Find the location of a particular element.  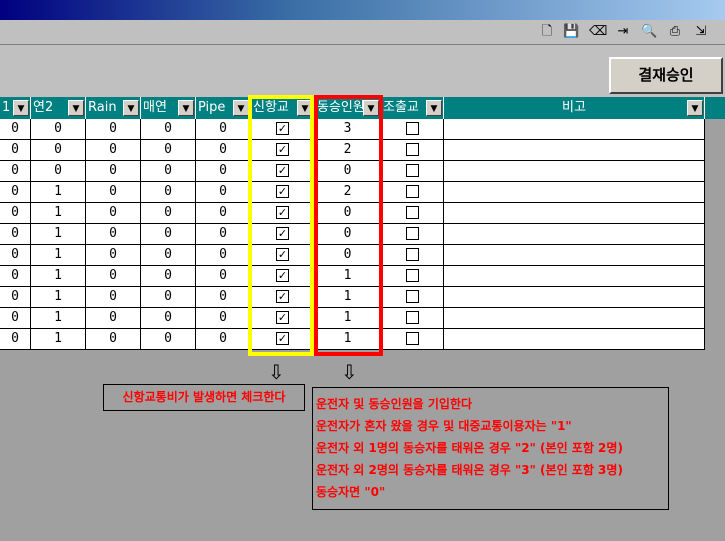

col-header-early: 조출교 ▼ is located at coordinates (412, 108).